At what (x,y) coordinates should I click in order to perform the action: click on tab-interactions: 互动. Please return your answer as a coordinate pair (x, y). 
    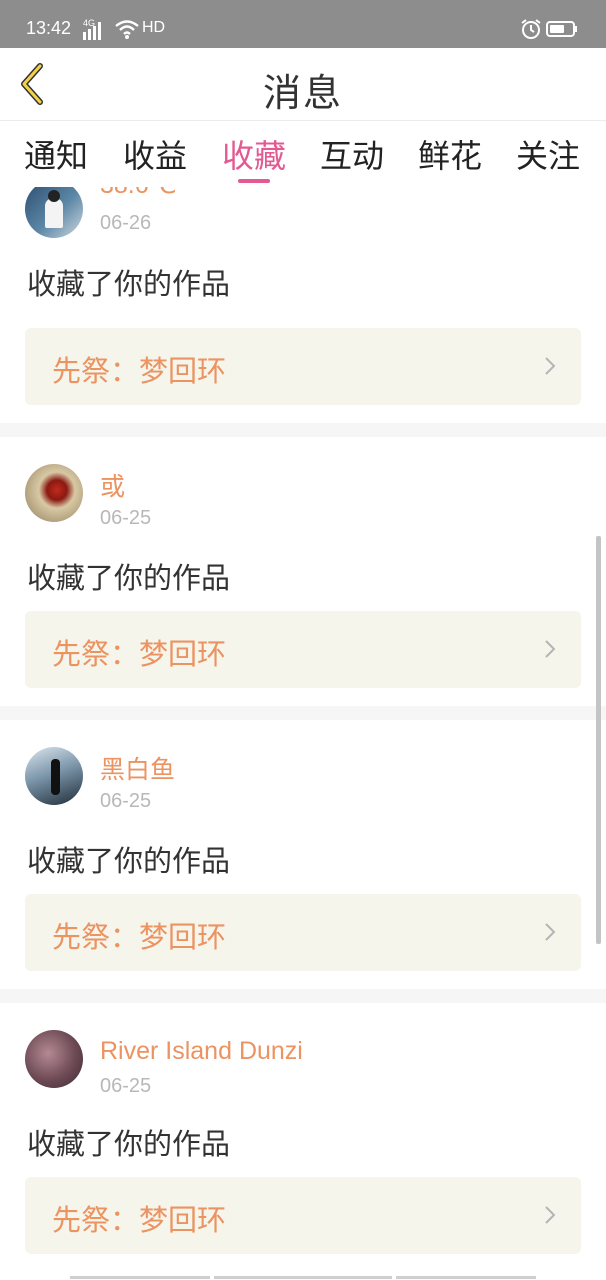
    Looking at the image, I should click on (352, 154).